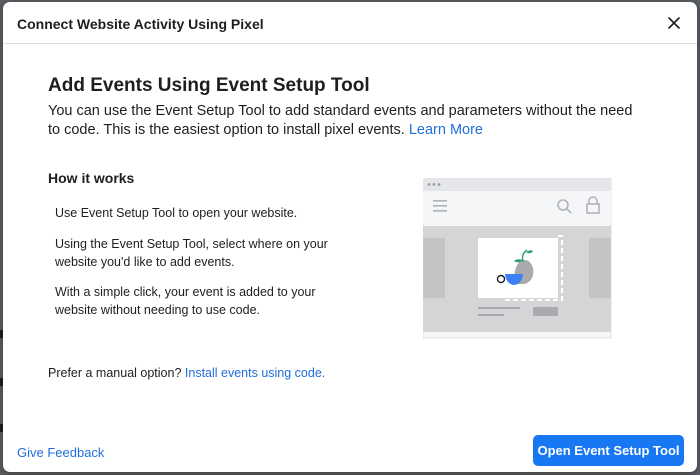 The height and width of the screenshot is (475, 700). Describe the element at coordinates (350, 23) in the screenshot. I see `dialog-header: Connect Website Activity Using Pixel` at that location.